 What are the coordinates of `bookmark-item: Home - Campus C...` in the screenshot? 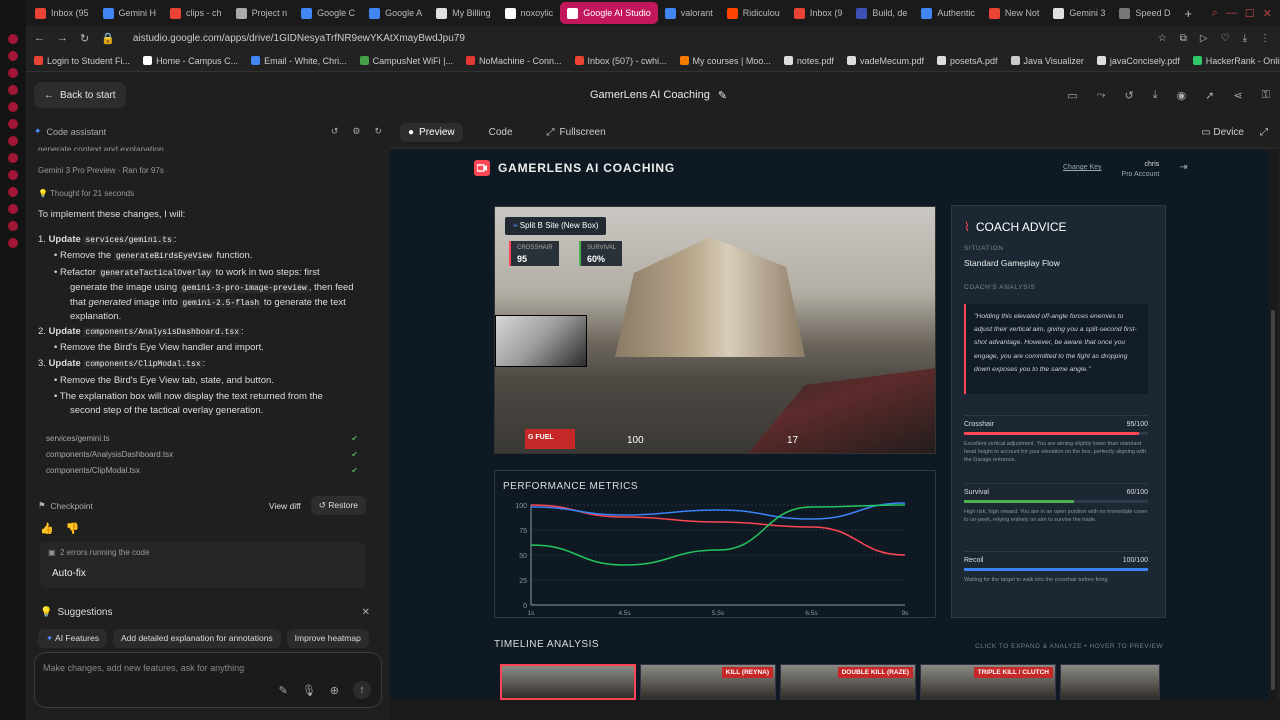 It's located at (190, 61).